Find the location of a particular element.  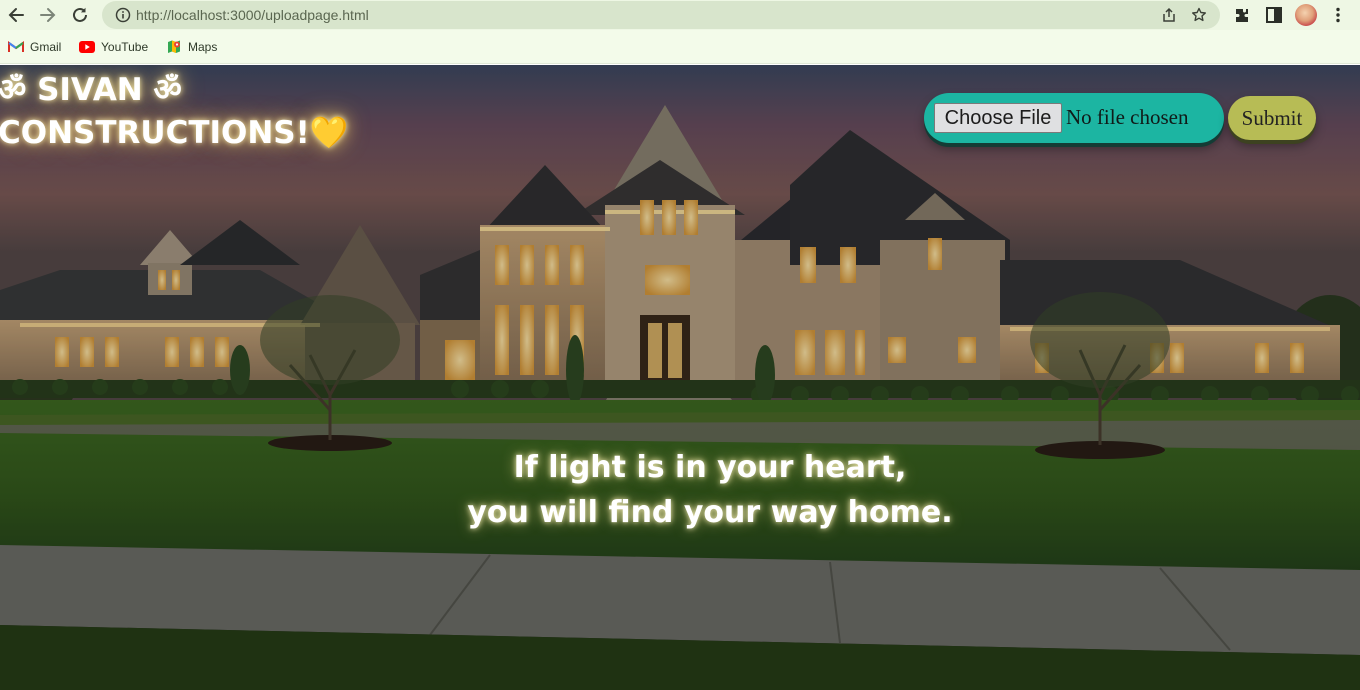

submit-button: Submit is located at coordinates (1272, 118).